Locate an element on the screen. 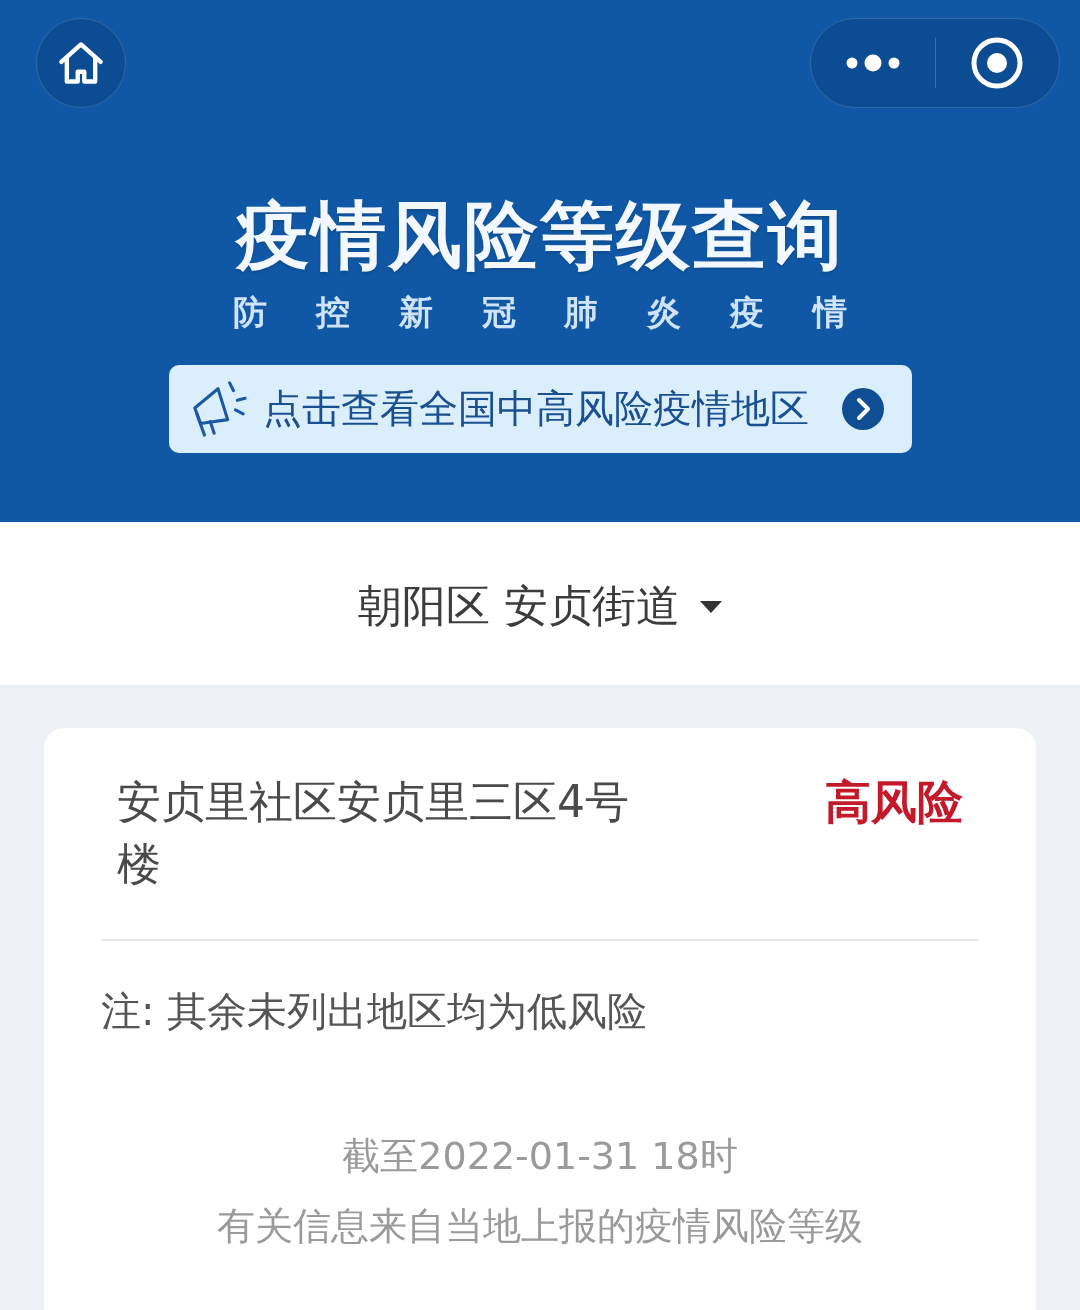  note-text: 注: 其余未列出地区均为低风险 is located at coordinates (375, 1011).